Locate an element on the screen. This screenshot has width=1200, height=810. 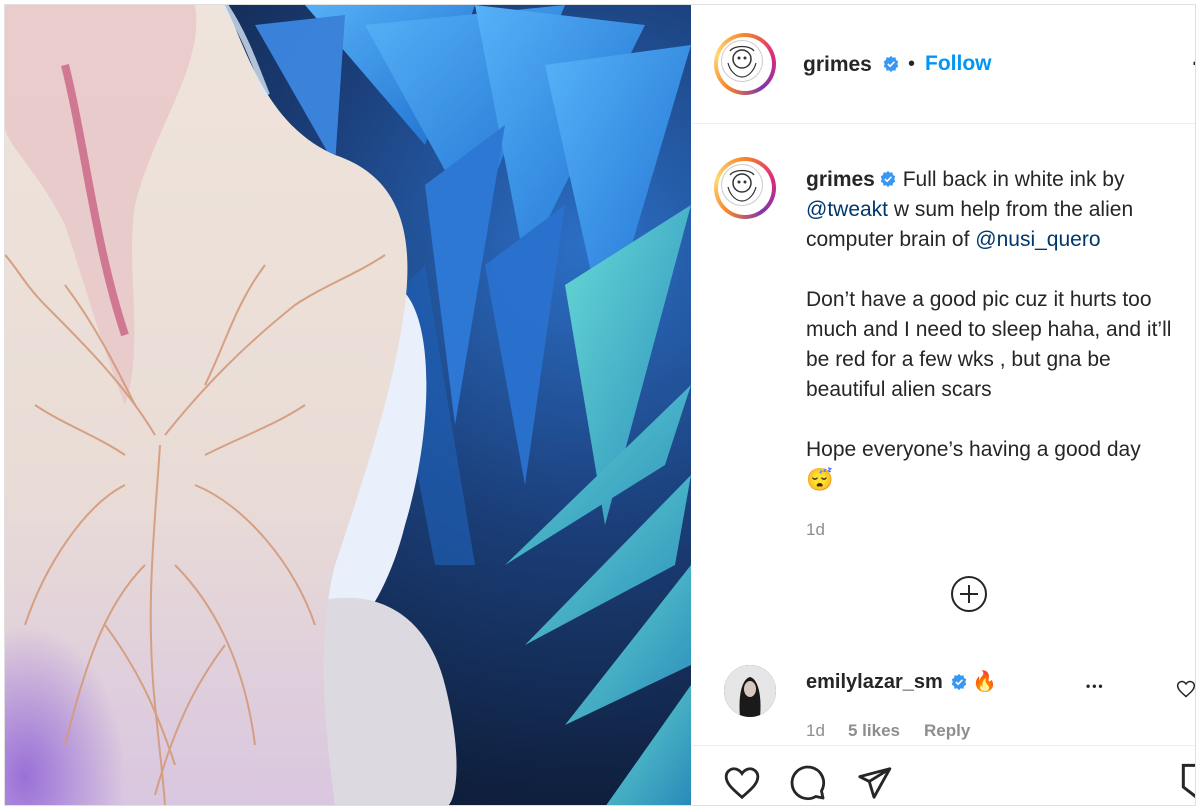
mention-link-tweakt: @tweakt is located at coordinates (847, 209).